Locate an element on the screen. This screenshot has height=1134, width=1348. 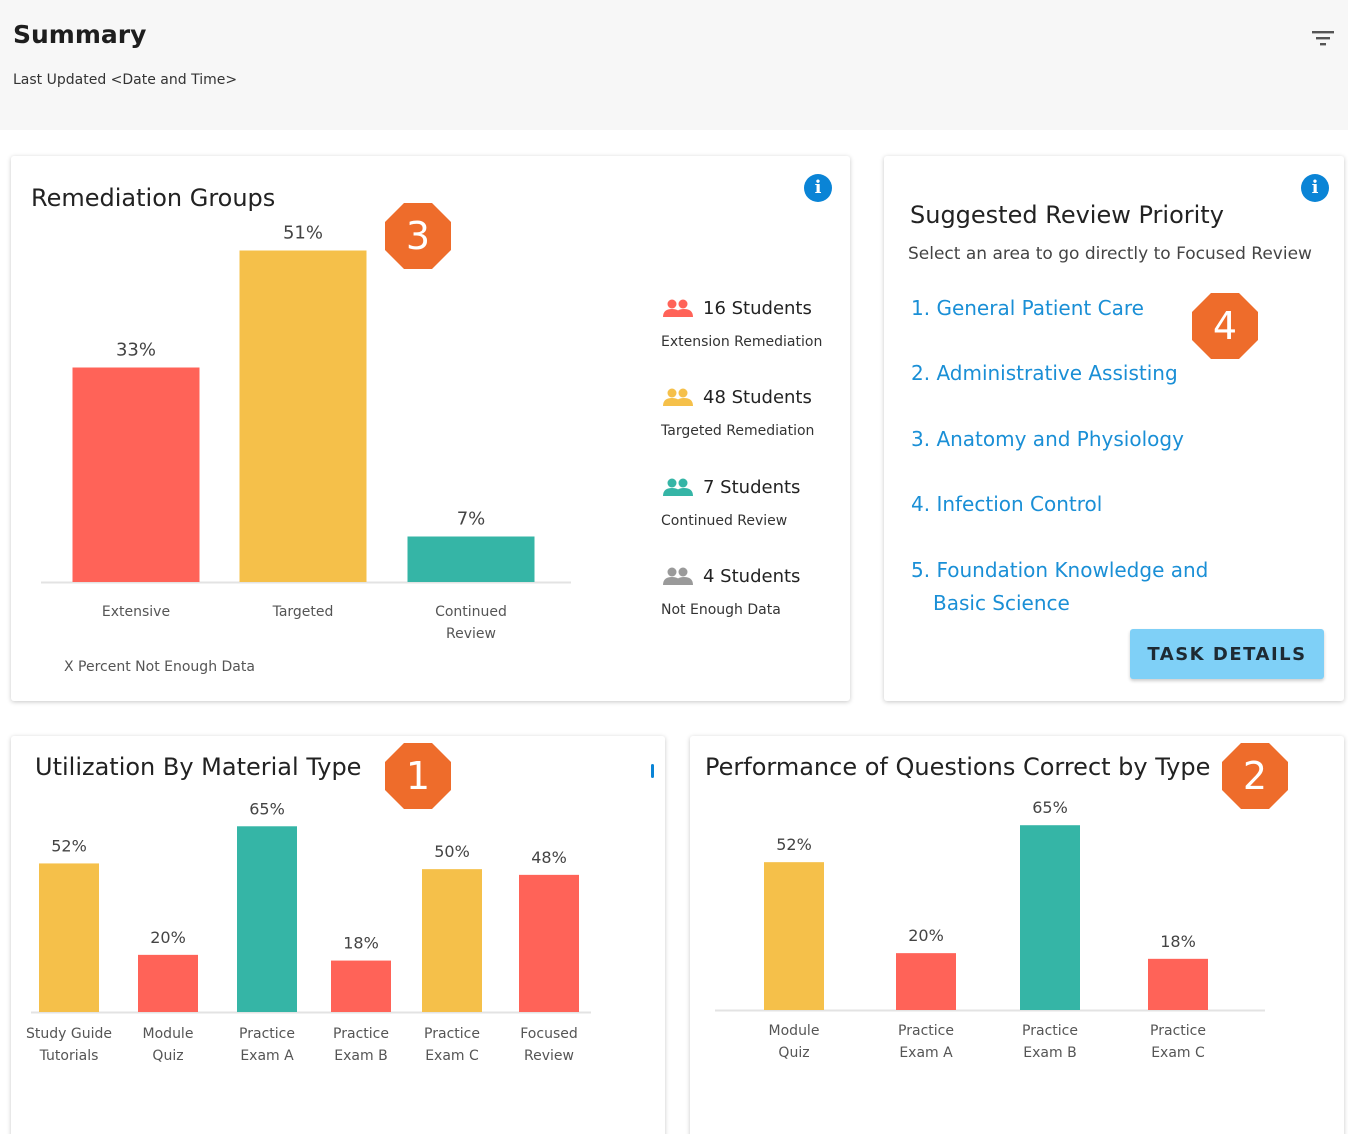
not-enough-data-note: X Percent Not Enough Data is located at coordinates (159, 667).